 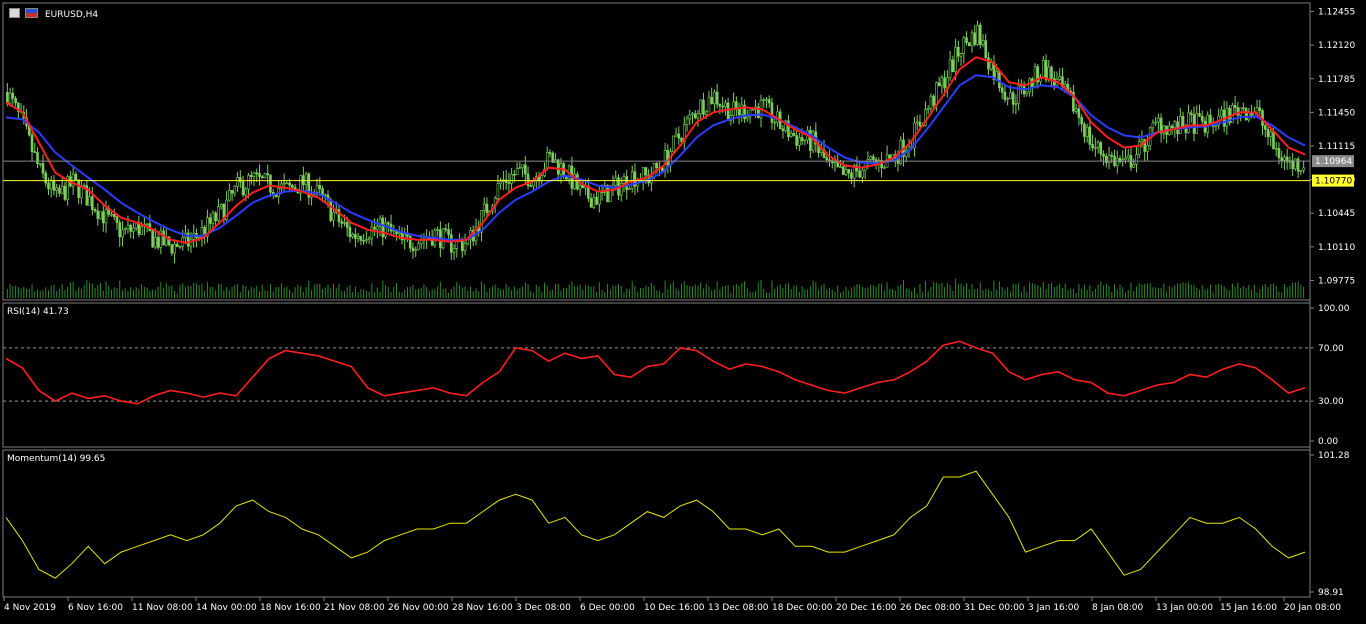 I want to click on time-tick-label: 20 Dec 16:00, so click(x=866, y=608).